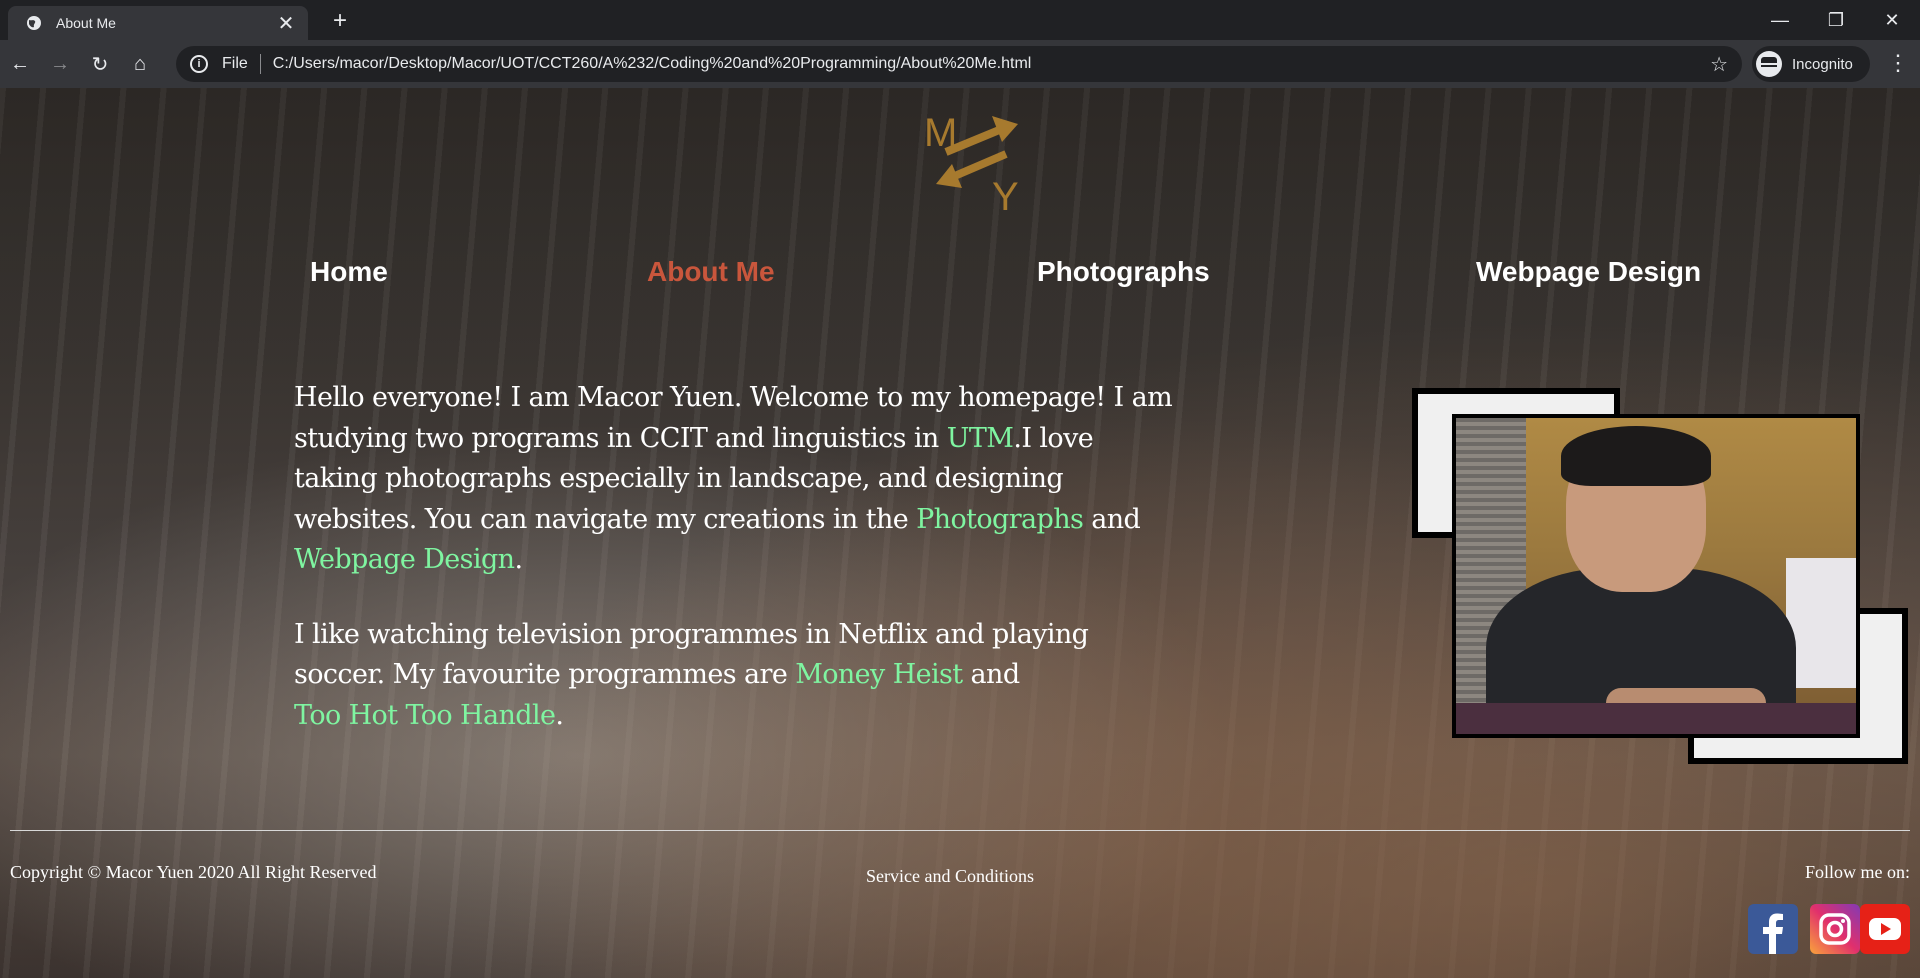 The height and width of the screenshot is (978, 1920). I want to click on reload-button: ↻, so click(100, 64).